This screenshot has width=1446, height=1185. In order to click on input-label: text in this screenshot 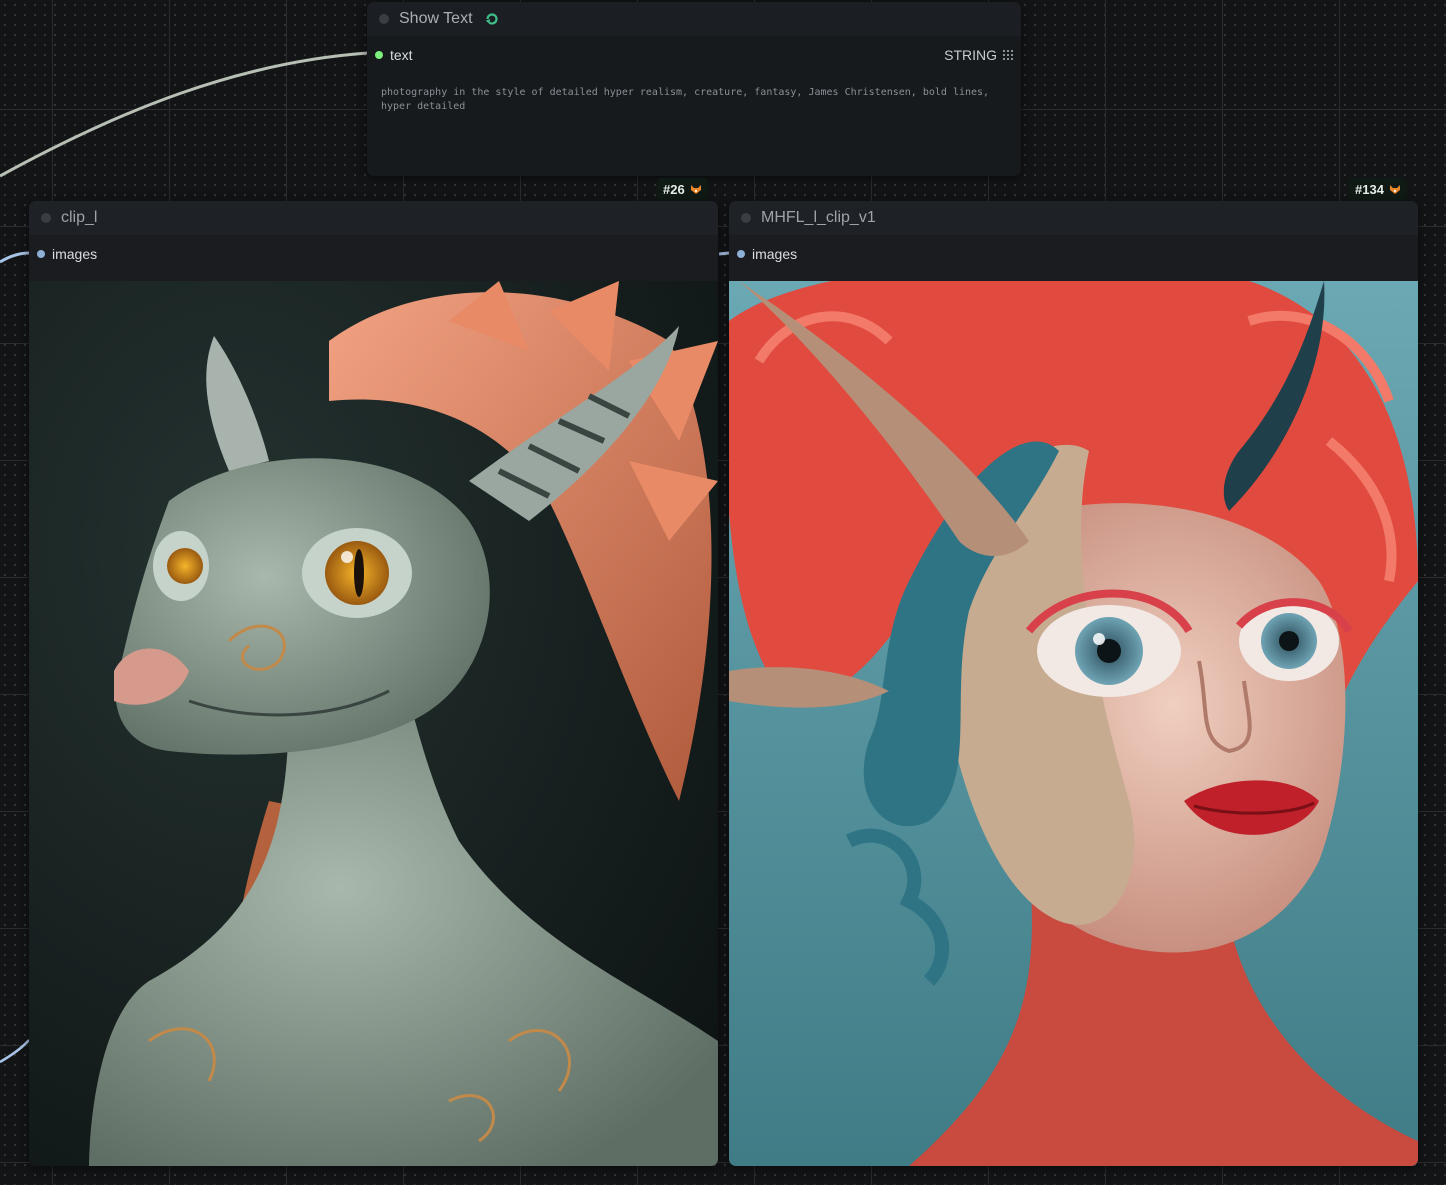, I will do `click(401, 55)`.